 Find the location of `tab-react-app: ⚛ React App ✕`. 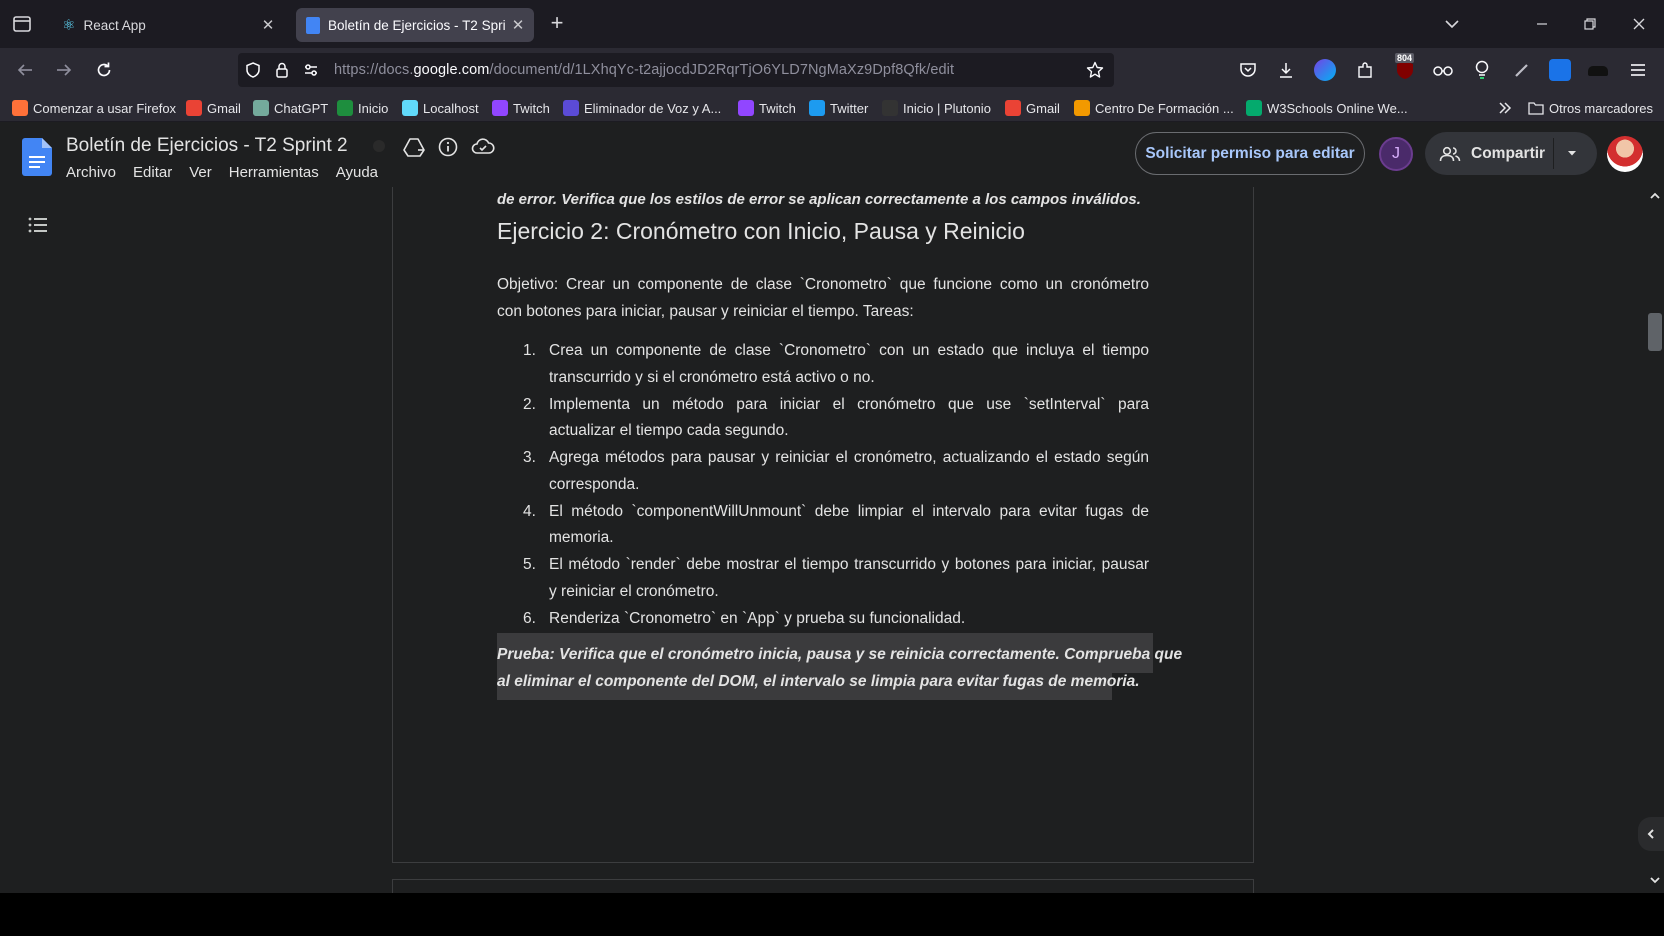

tab-react-app: ⚛ React App ✕ is located at coordinates (167, 25).